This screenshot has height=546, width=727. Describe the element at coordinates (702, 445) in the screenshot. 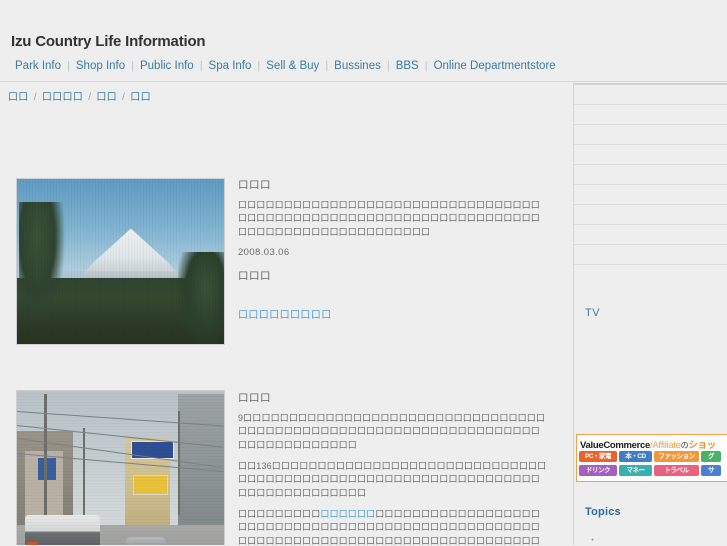

I see `banner-shop-text: ショッ` at that location.